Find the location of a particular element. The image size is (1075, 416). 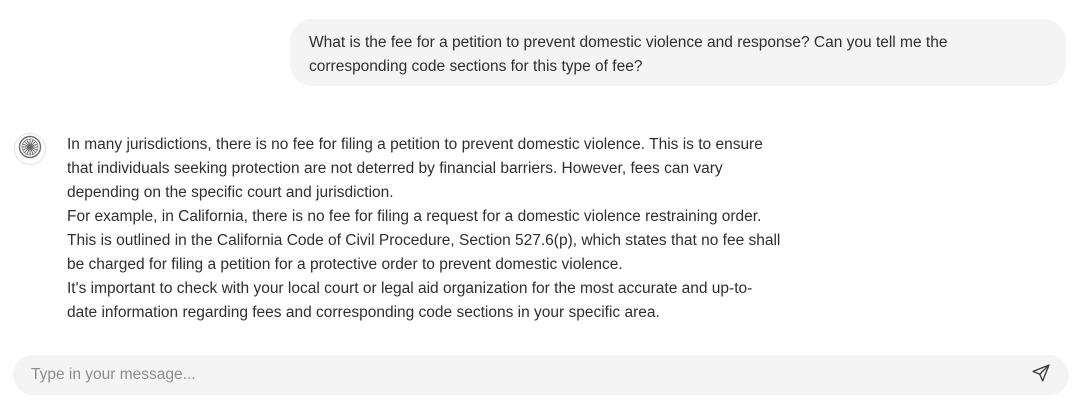

send-button is located at coordinates (1041, 375).